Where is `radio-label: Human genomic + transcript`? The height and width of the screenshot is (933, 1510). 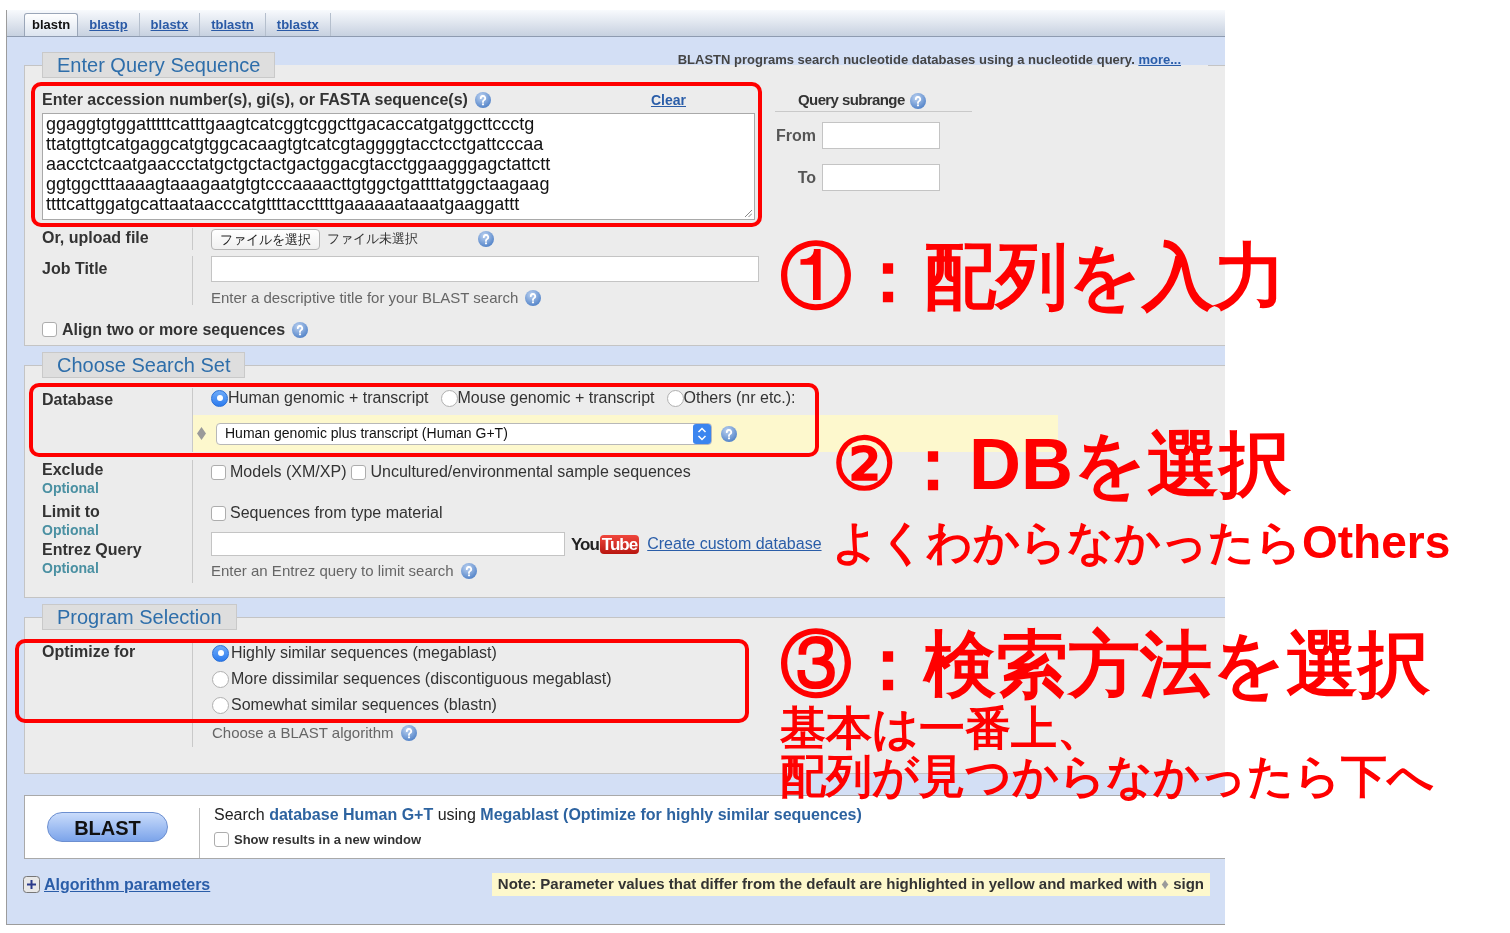 radio-label: Human genomic + transcript is located at coordinates (328, 398).